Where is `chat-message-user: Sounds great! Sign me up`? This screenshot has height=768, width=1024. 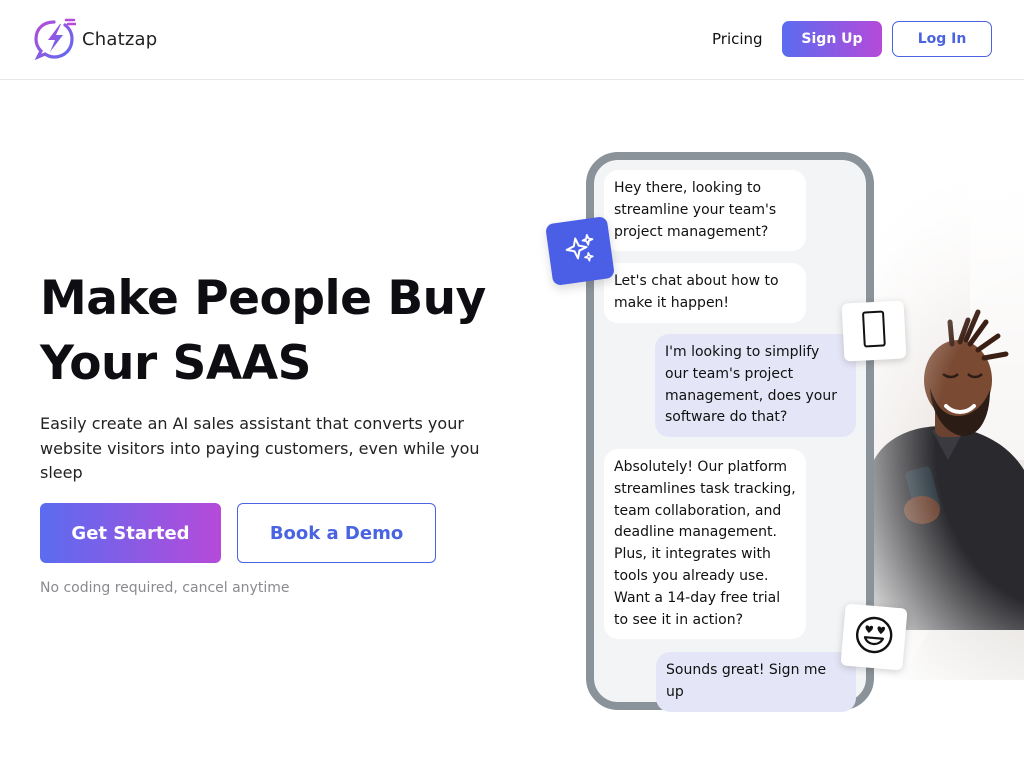 chat-message-user: Sounds great! Sign me up is located at coordinates (756, 682).